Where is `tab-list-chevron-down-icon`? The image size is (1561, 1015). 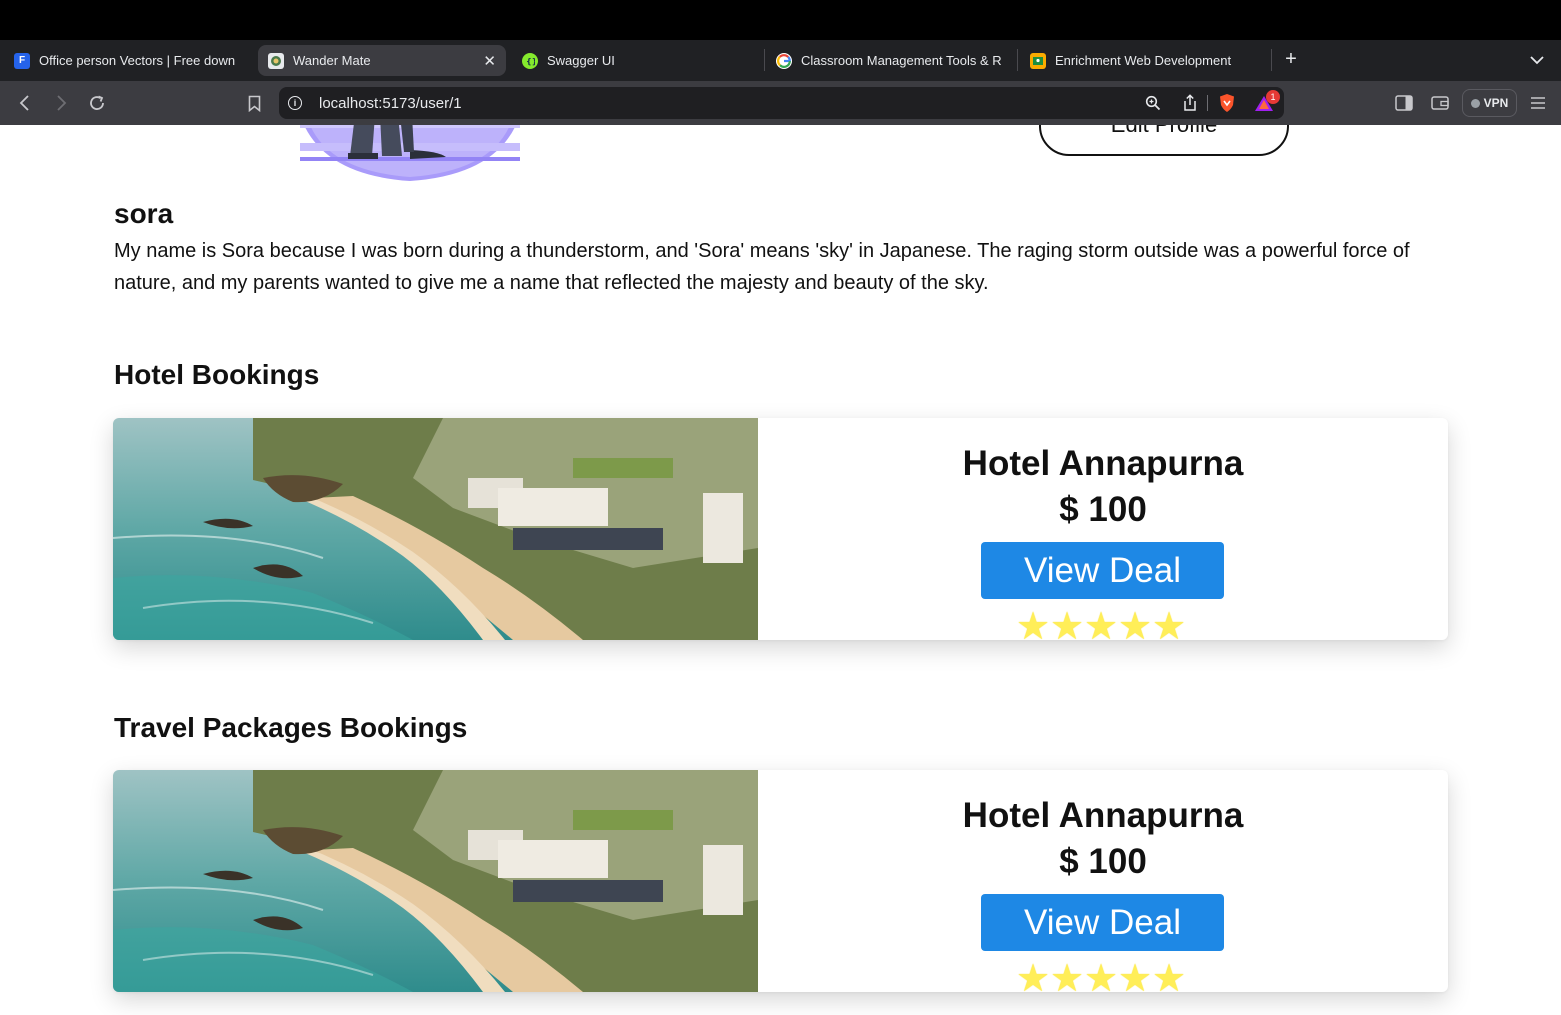
tab-list-chevron-down-icon is located at coordinates (1537, 60).